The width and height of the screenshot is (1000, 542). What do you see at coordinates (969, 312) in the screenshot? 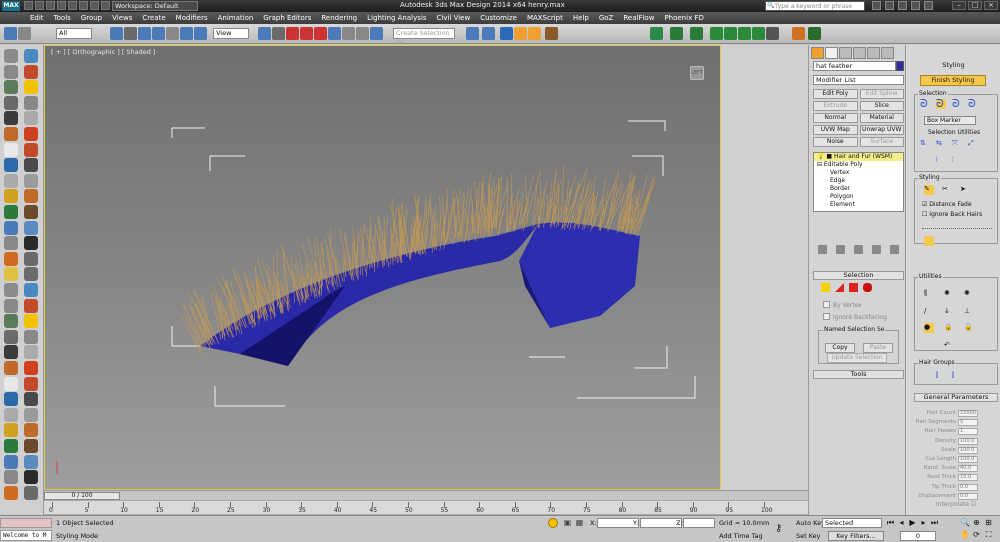
I see `toggle-collisions-icon: ⊥` at bounding box center [969, 312].